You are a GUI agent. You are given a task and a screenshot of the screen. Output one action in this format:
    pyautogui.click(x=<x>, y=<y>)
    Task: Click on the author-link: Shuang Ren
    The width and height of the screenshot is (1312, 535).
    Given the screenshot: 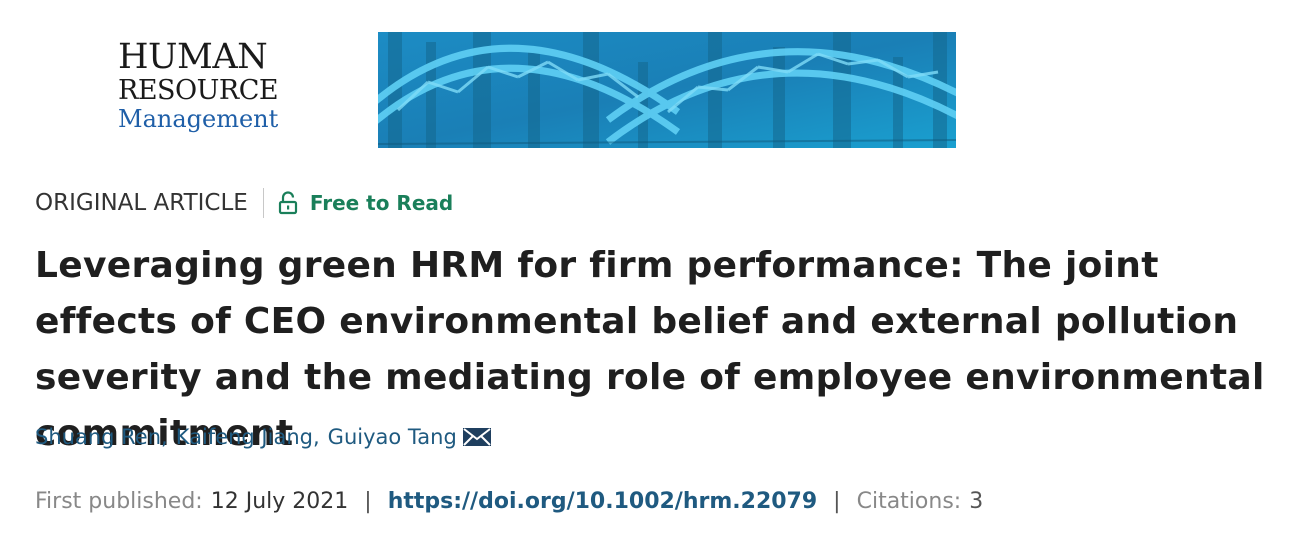 What is the action you would take?
    pyautogui.click(x=98, y=437)
    